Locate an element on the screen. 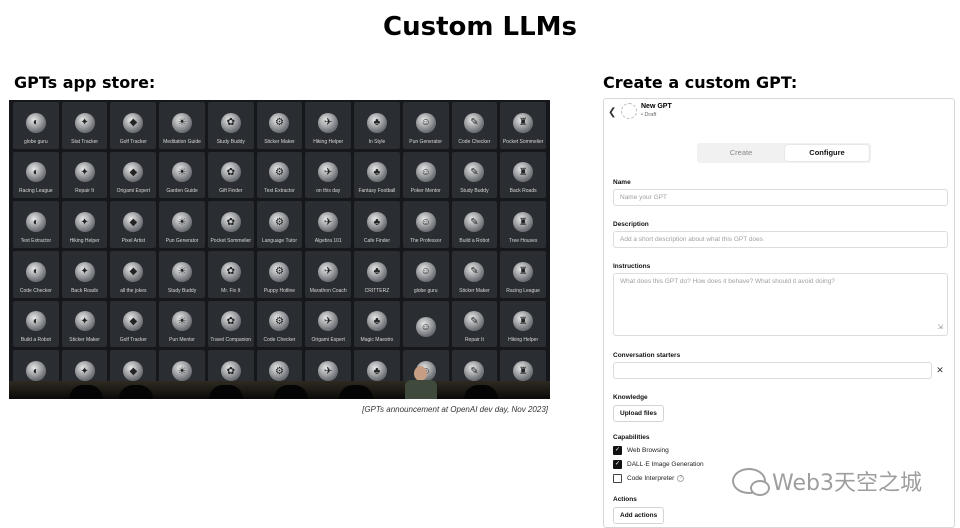 The image size is (960, 528). capabilities-label: Capabilities is located at coordinates (631, 437).